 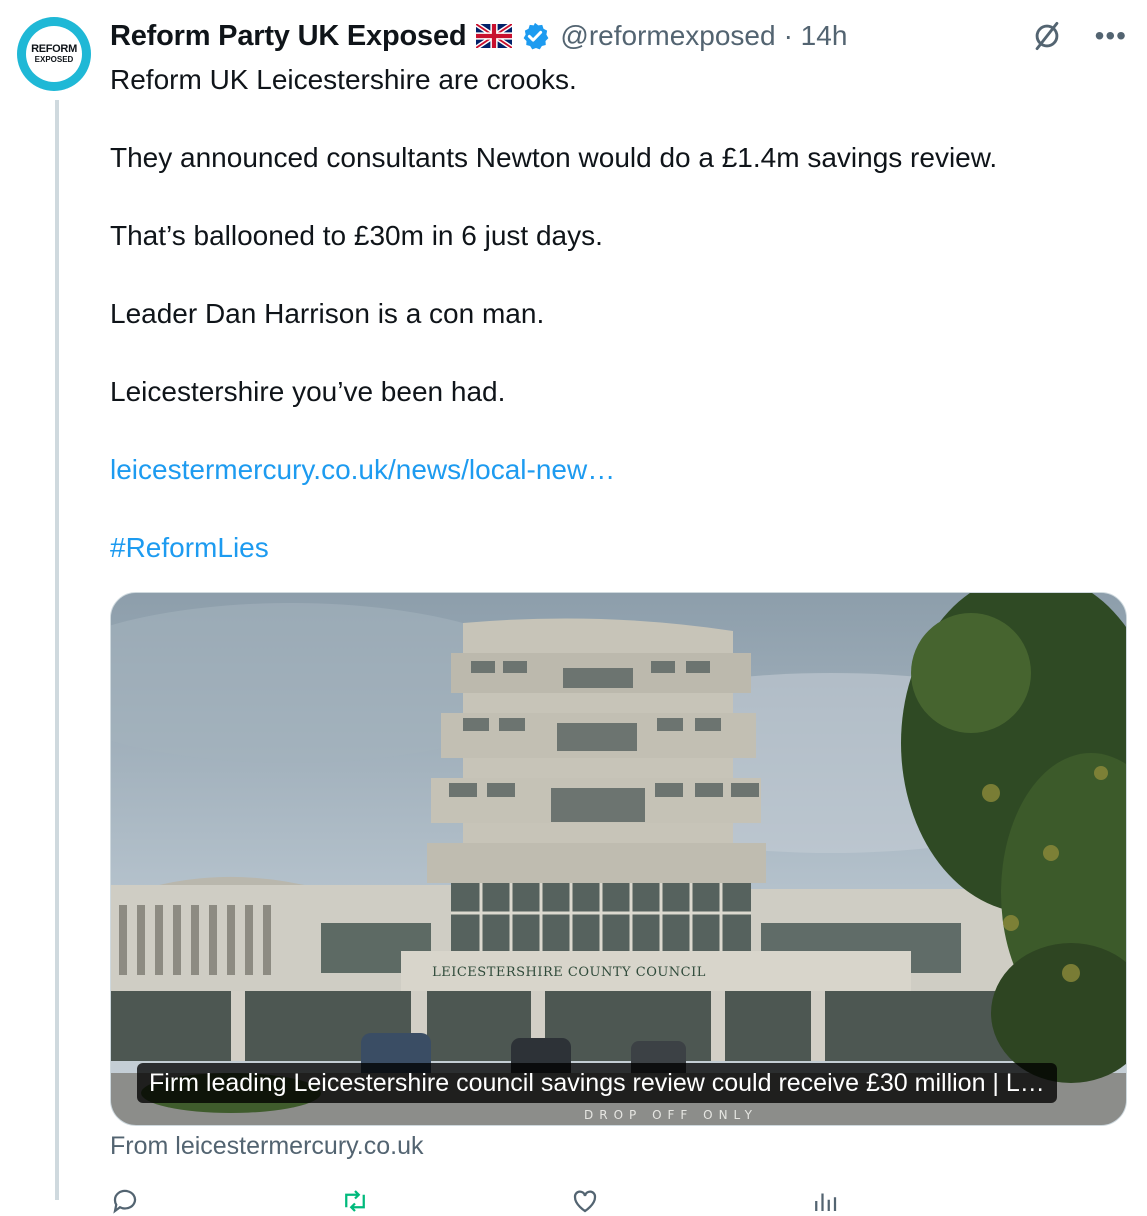 I want to click on author-handle: @reformexposed, so click(x=667, y=36).